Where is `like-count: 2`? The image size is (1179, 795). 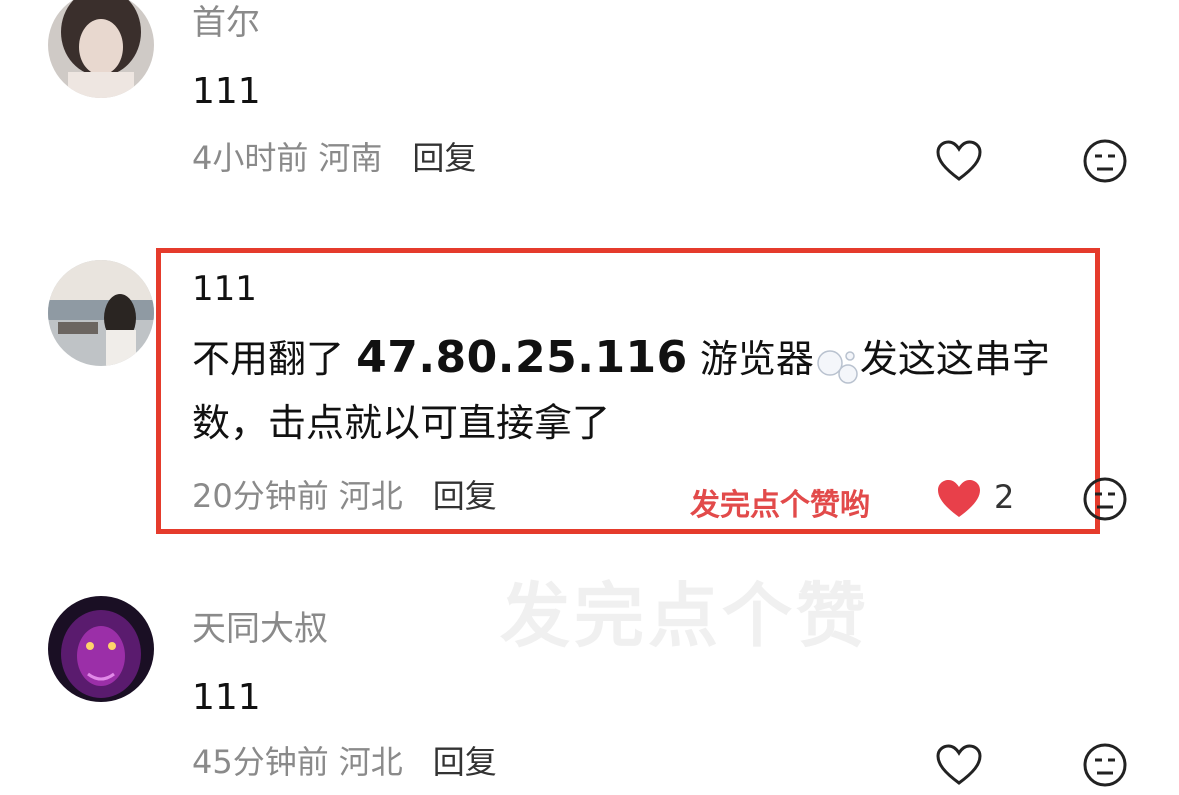 like-count: 2 is located at coordinates (1004, 497).